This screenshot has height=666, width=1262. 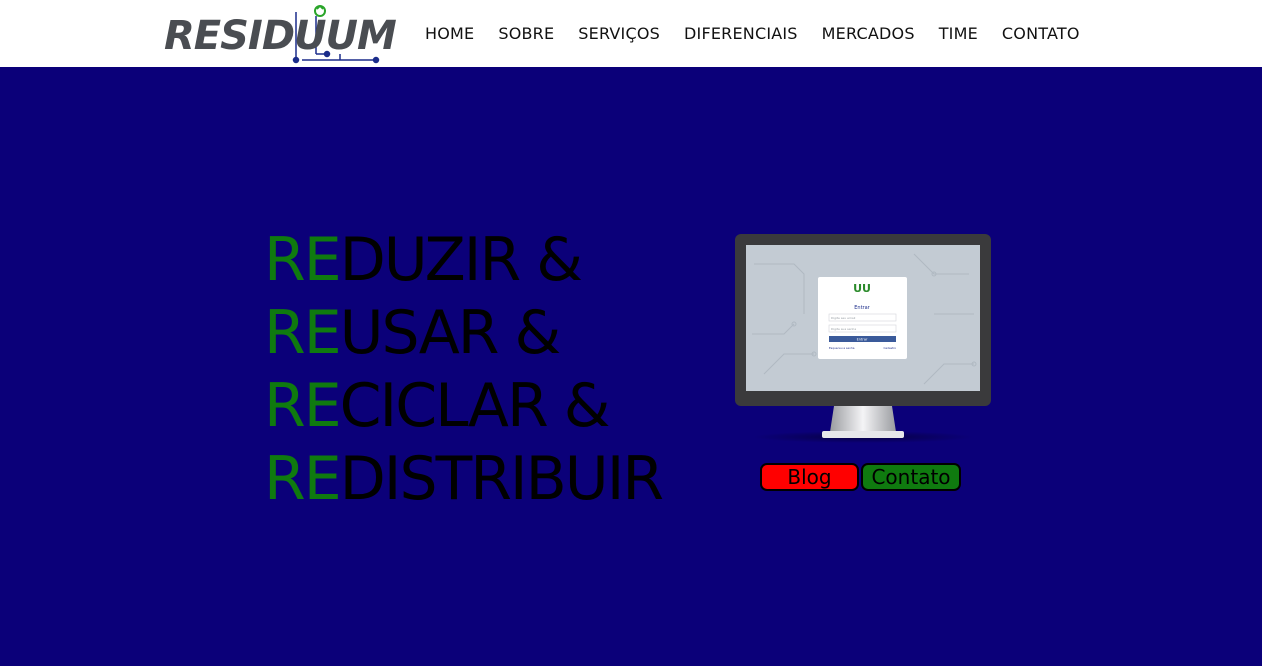 I want to click on hero-buttons: Blog Contato, so click(x=860, y=477).